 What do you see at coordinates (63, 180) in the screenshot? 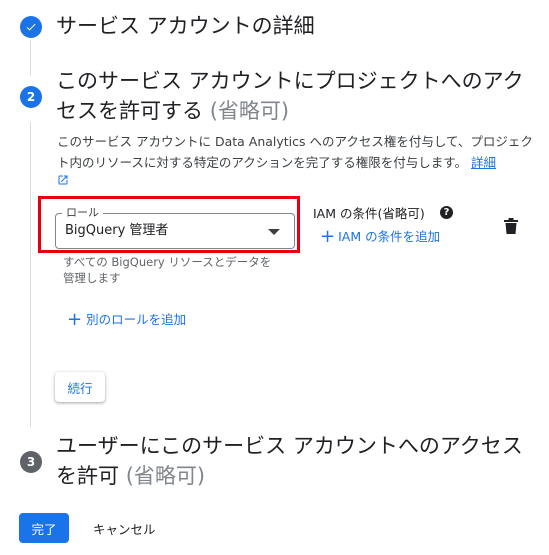
I see `external-link-icon` at bounding box center [63, 180].